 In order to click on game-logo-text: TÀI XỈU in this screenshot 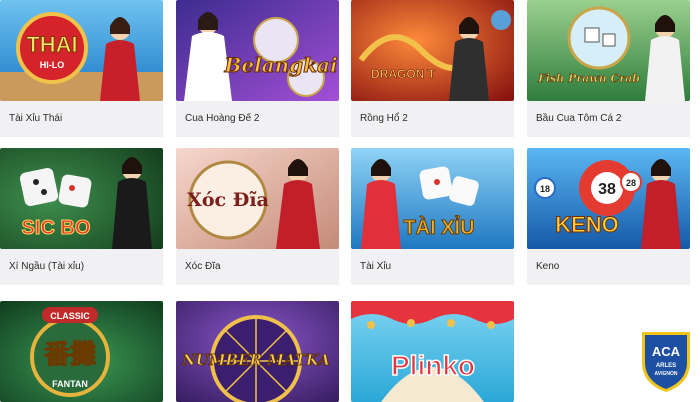, I will do `click(438, 227)`.